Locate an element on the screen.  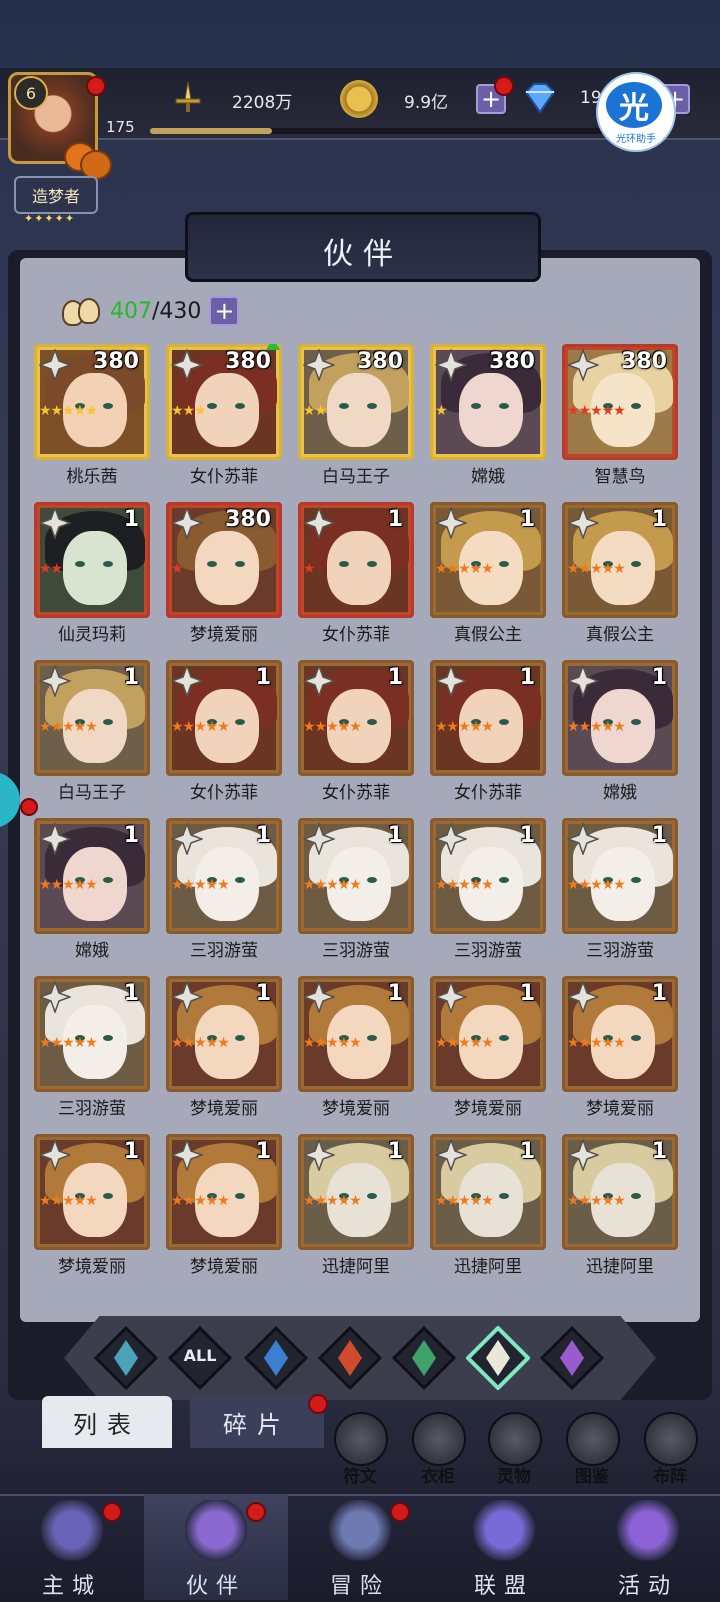
expand-roster-button: + is located at coordinates (224, 311).